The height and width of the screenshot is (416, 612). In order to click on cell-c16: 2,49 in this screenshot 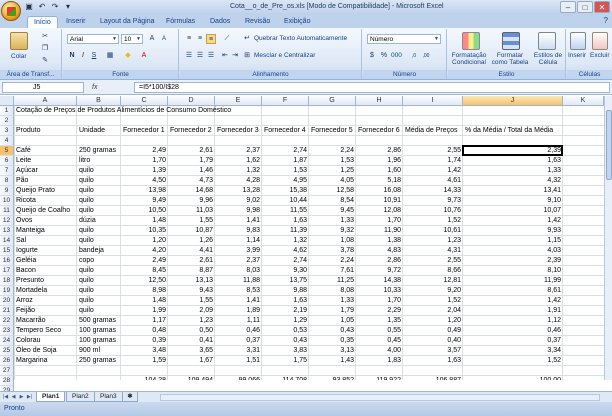, I will do `click(144, 261)`.